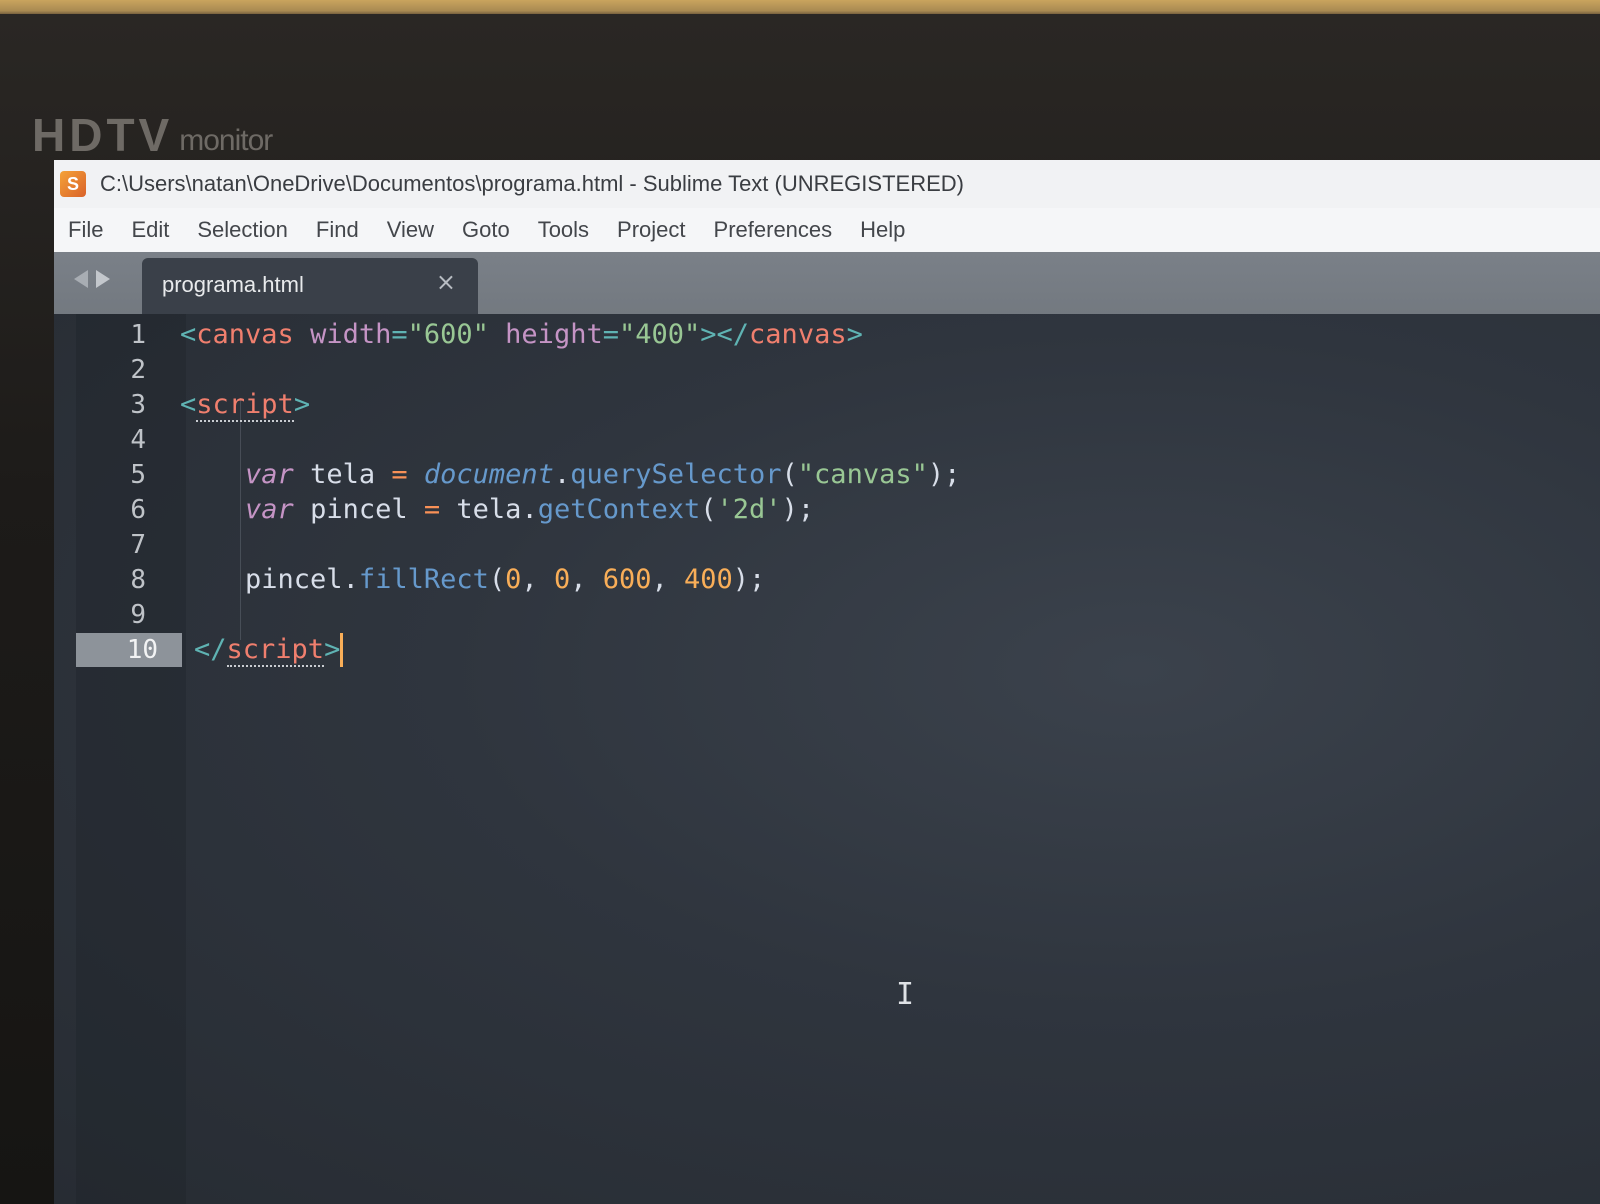  What do you see at coordinates (129, 650) in the screenshot?
I see `line-number: 10` at bounding box center [129, 650].